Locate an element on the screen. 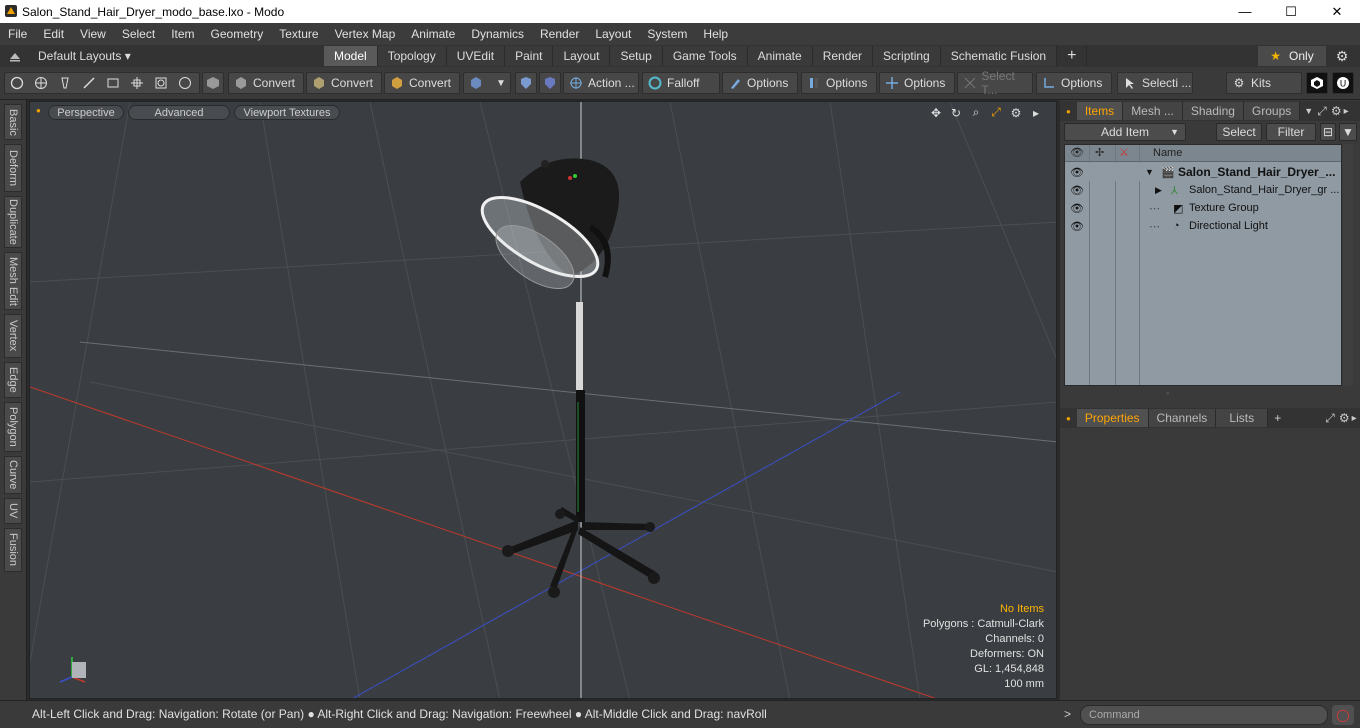 This screenshot has width=1360, height=728. tab-mesh-edit: Mesh Edit is located at coordinates (13, 281).